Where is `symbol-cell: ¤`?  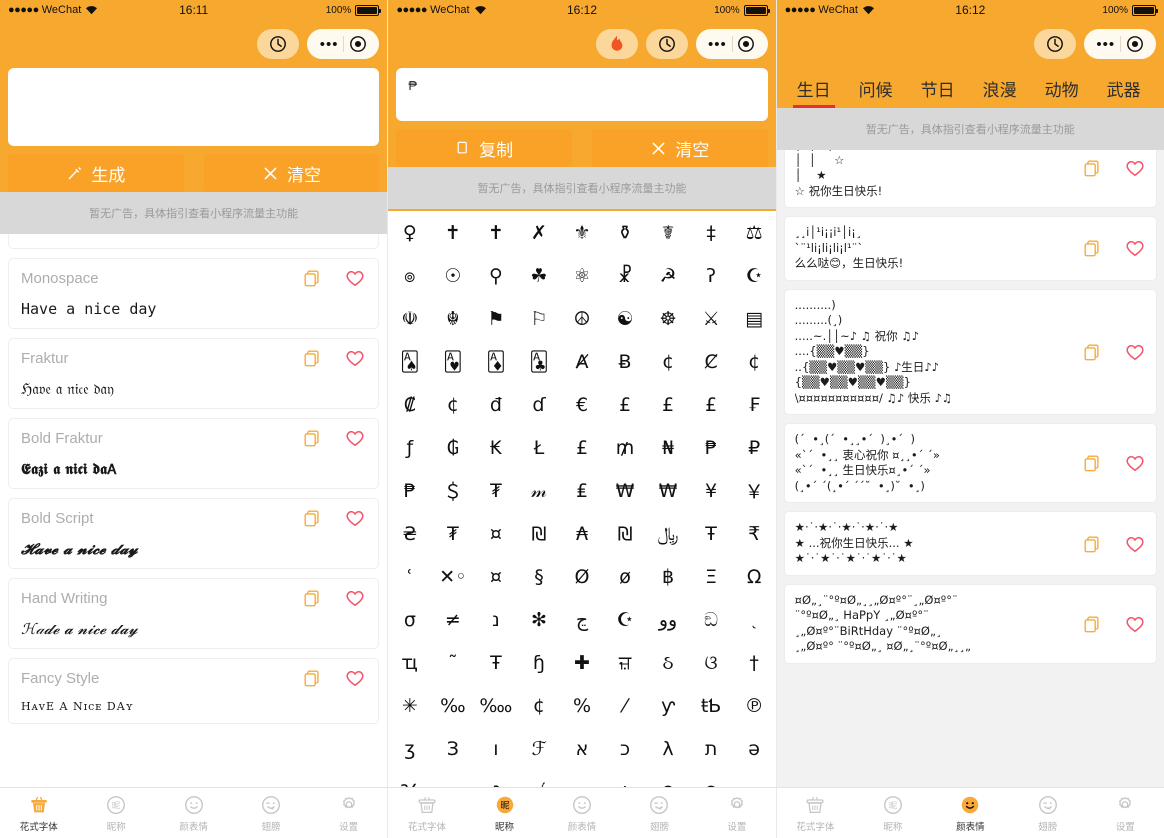 symbol-cell: ¤ is located at coordinates (495, 576).